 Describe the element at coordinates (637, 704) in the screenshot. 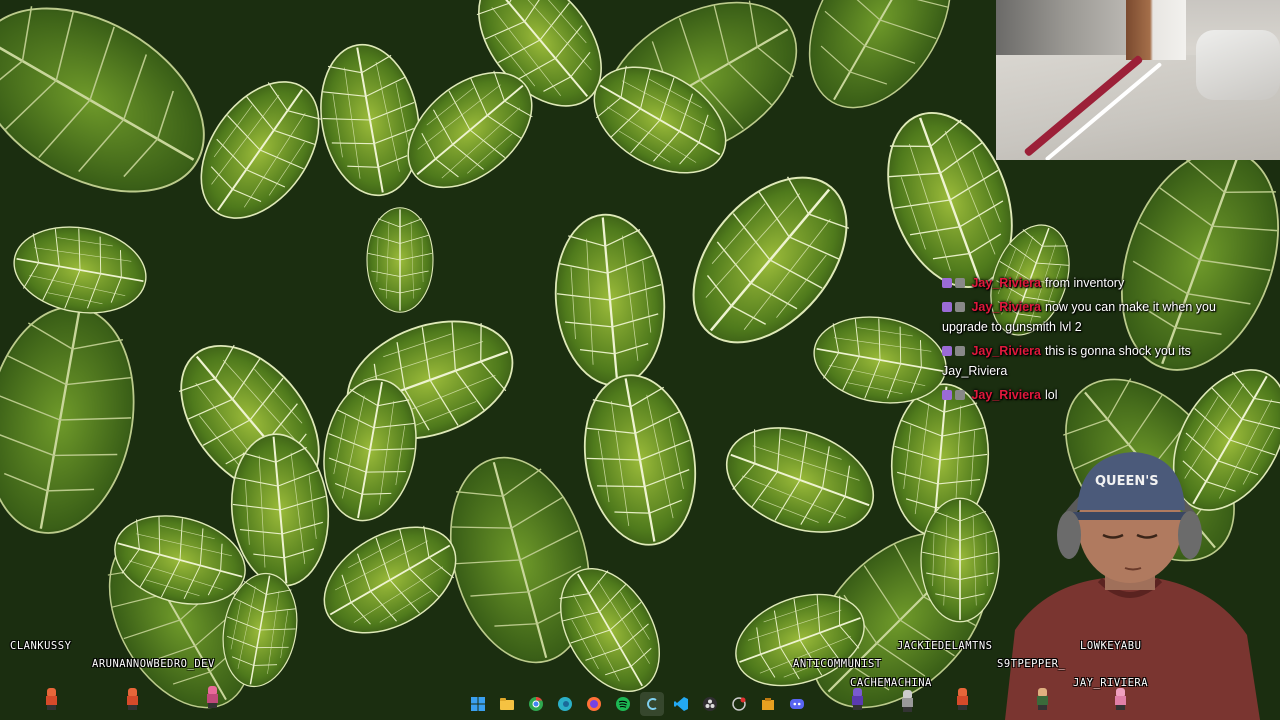

I see `taskbar` at that location.